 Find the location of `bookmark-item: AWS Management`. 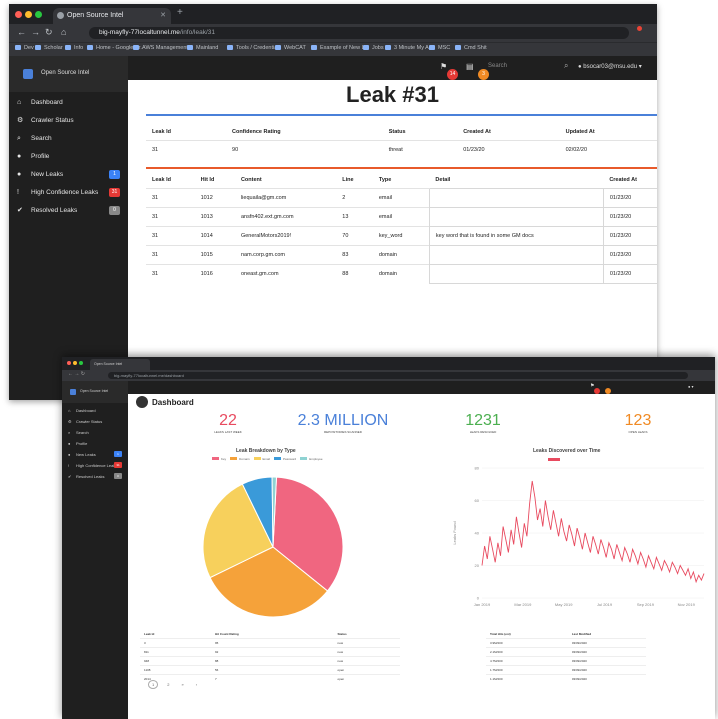

bookmark-item: AWS Management is located at coordinates (160, 48).